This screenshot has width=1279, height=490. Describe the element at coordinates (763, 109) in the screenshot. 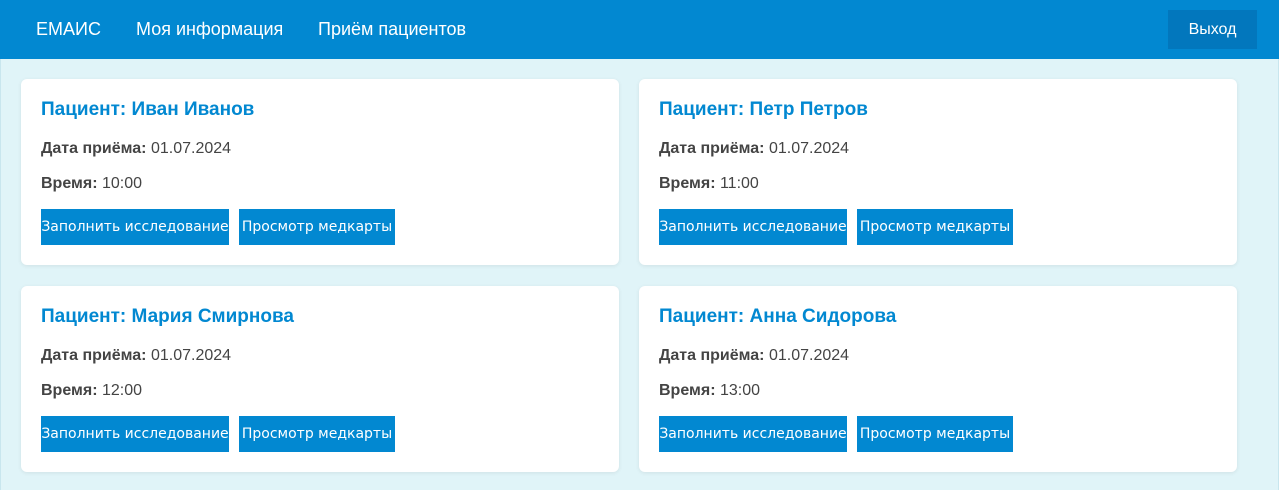

I see `patient-name: Пациент: Петр Петров` at that location.